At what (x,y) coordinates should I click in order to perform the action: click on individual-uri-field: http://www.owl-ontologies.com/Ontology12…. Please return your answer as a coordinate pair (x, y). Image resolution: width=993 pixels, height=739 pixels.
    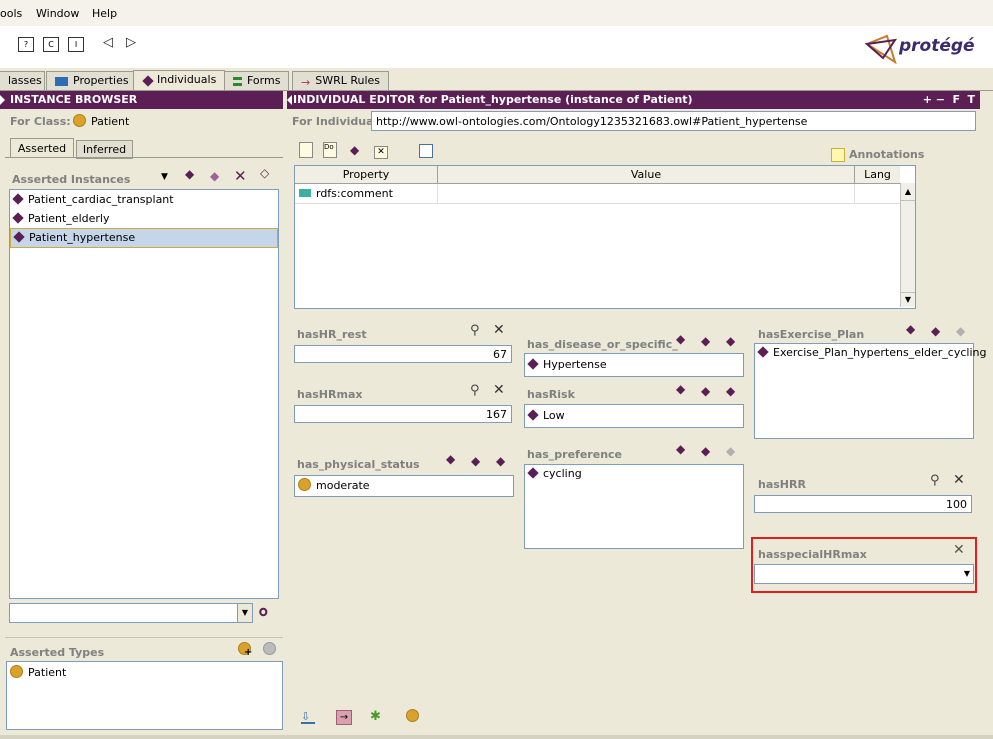
    Looking at the image, I should click on (673, 121).